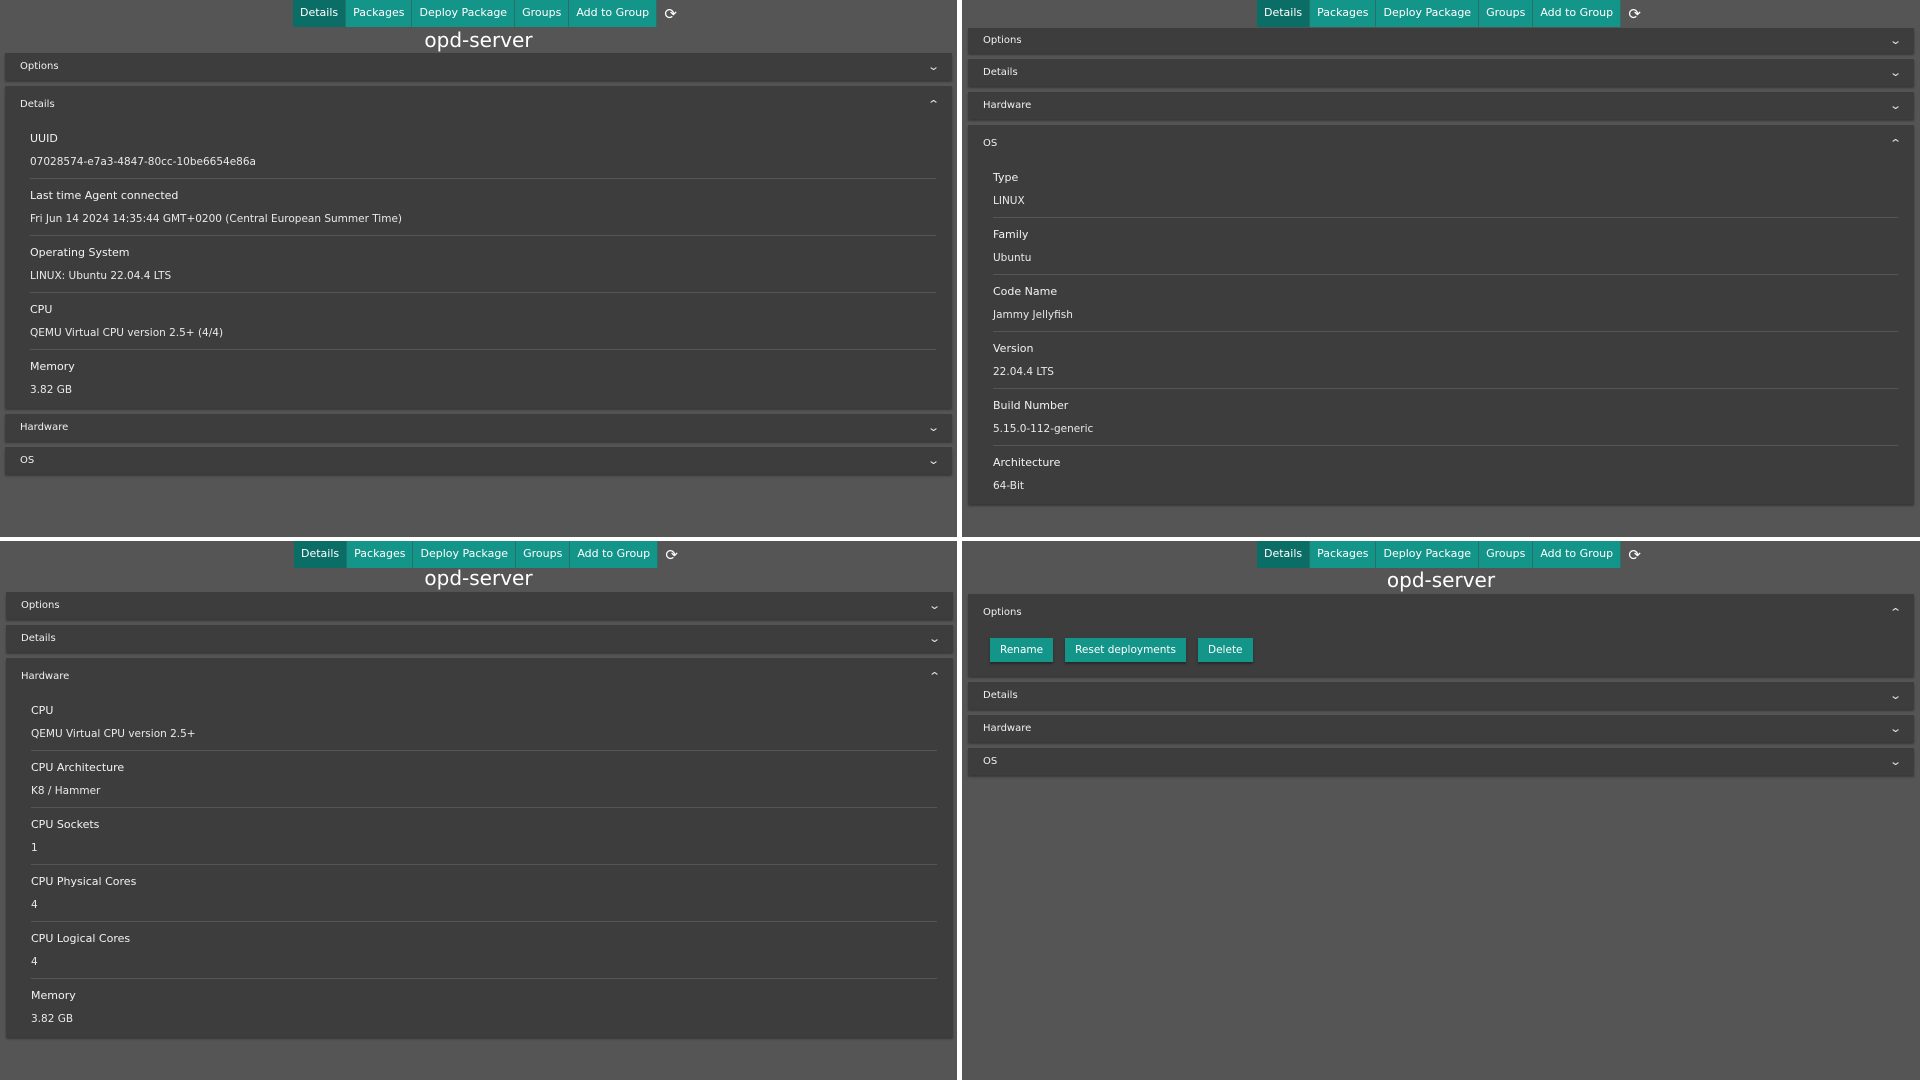 This screenshot has height=1080, width=1920. What do you see at coordinates (1022, 650) in the screenshot?
I see `rename-button: Rename` at bounding box center [1022, 650].